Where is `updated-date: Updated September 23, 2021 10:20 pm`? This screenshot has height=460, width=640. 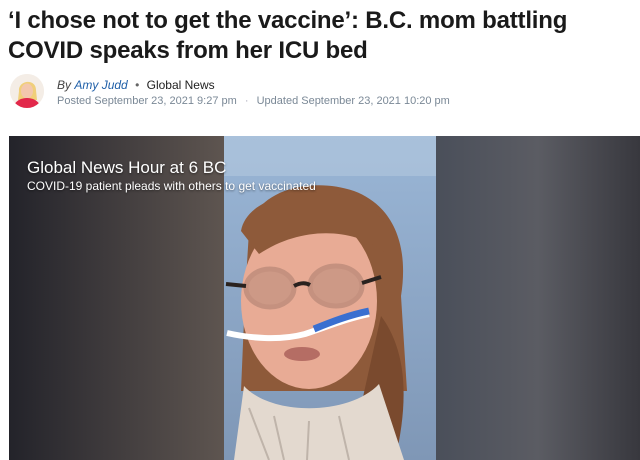
updated-date: Updated September 23, 2021 10:20 pm is located at coordinates (353, 101).